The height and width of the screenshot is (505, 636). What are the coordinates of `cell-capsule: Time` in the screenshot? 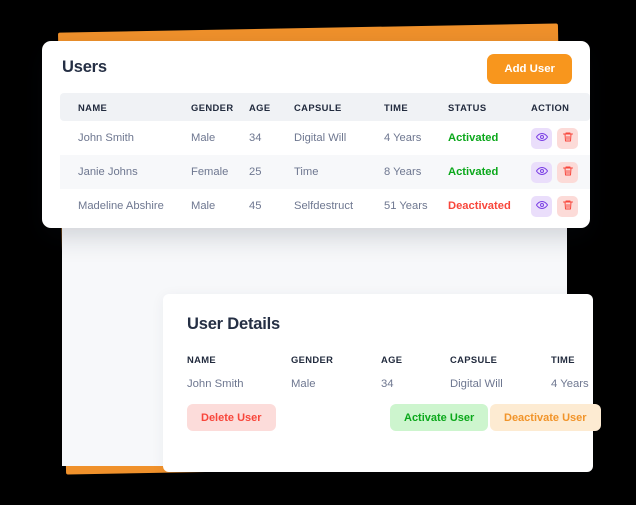 It's located at (339, 172).